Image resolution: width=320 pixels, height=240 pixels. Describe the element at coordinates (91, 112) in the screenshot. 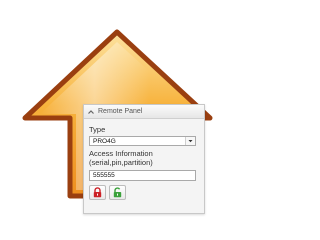

I see `collapse-chevron-icon` at that location.